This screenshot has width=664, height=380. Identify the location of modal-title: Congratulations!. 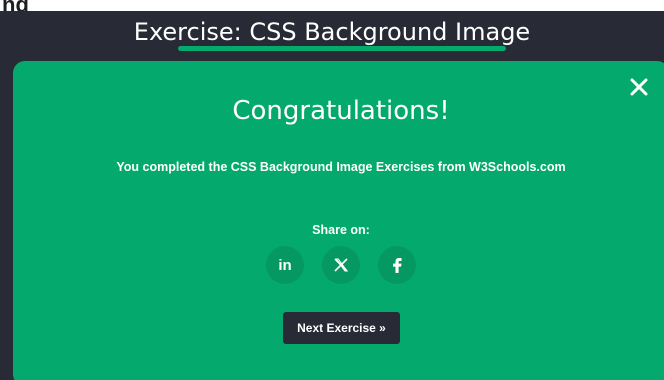
(341, 111).